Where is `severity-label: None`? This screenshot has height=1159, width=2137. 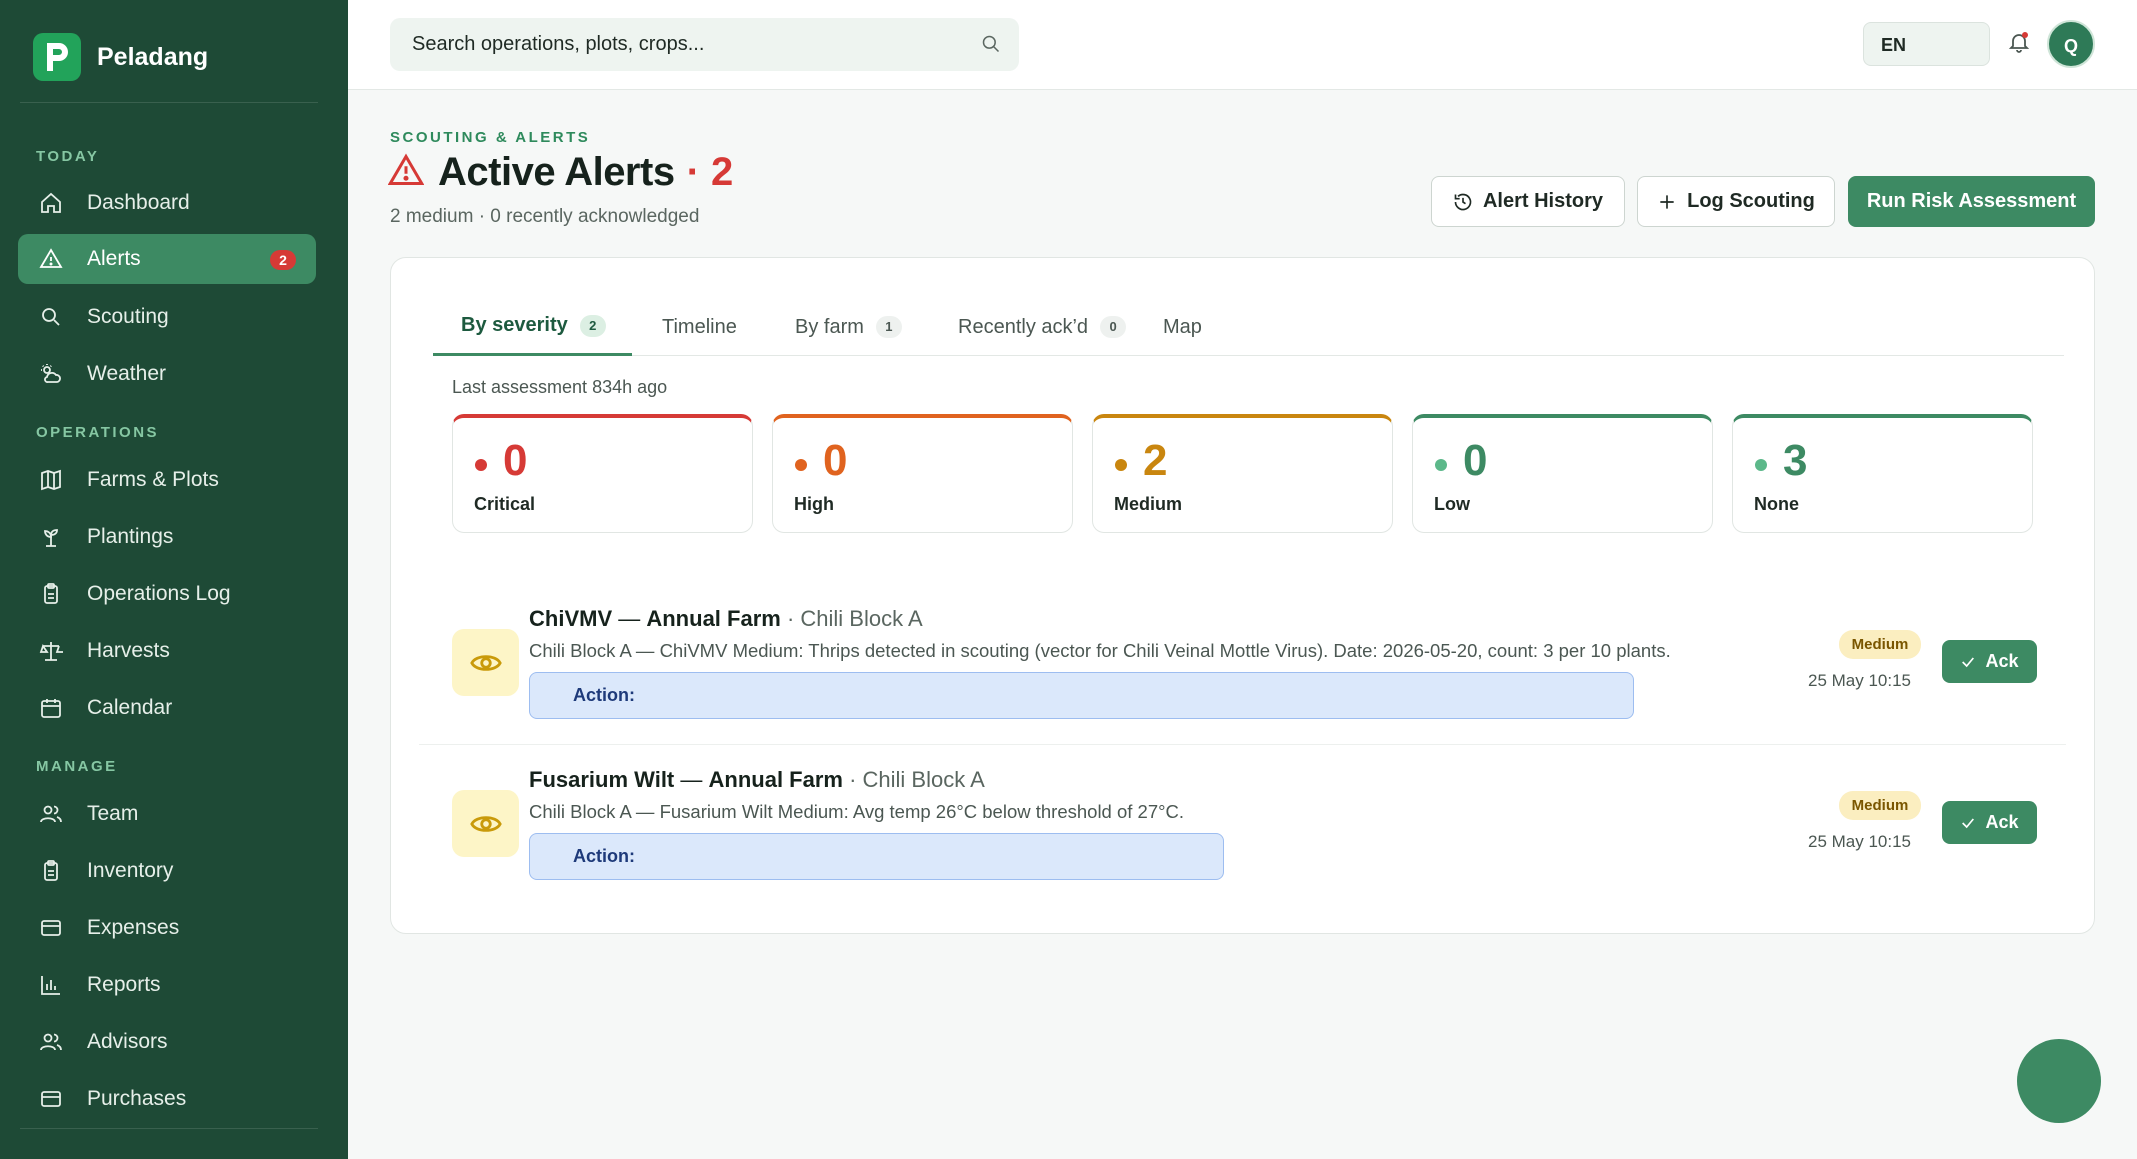
severity-label: None is located at coordinates (1776, 504).